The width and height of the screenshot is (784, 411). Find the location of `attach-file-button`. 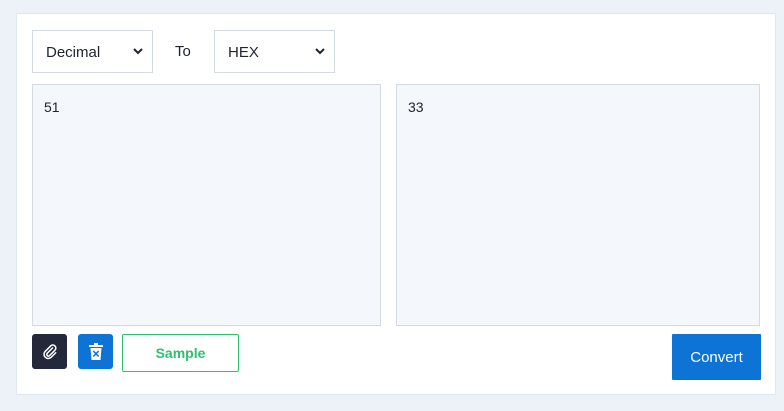

attach-file-button is located at coordinates (49, 351).